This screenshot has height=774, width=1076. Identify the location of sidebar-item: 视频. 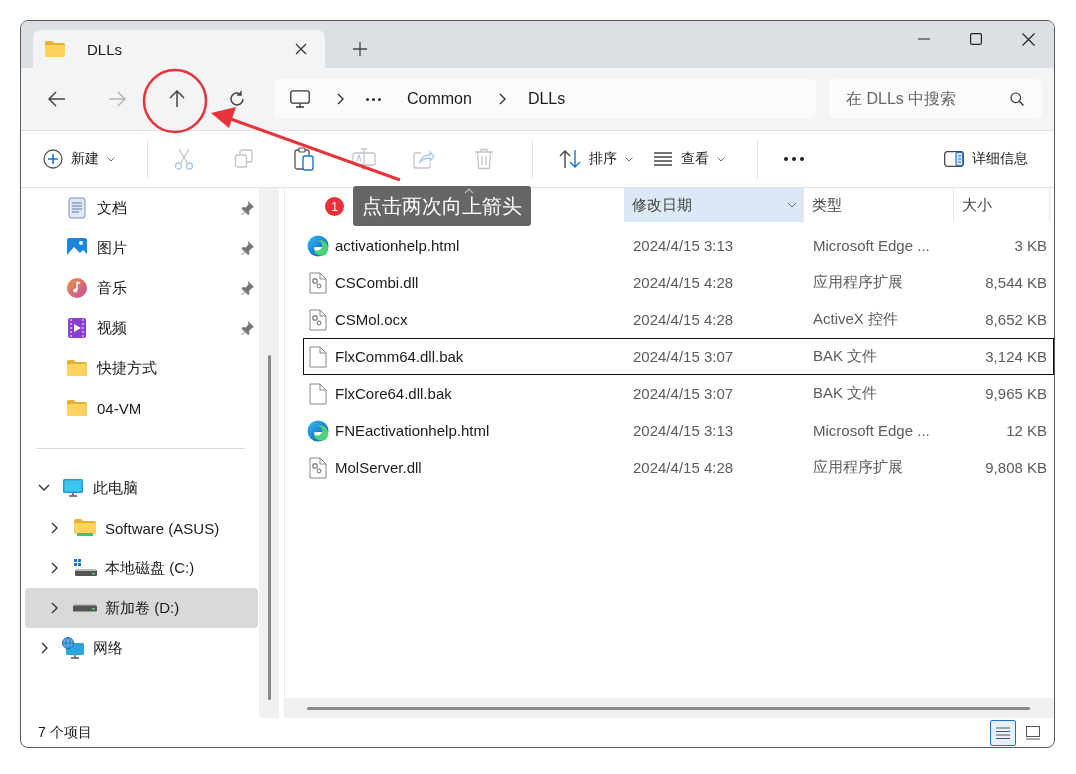
(141, 328).